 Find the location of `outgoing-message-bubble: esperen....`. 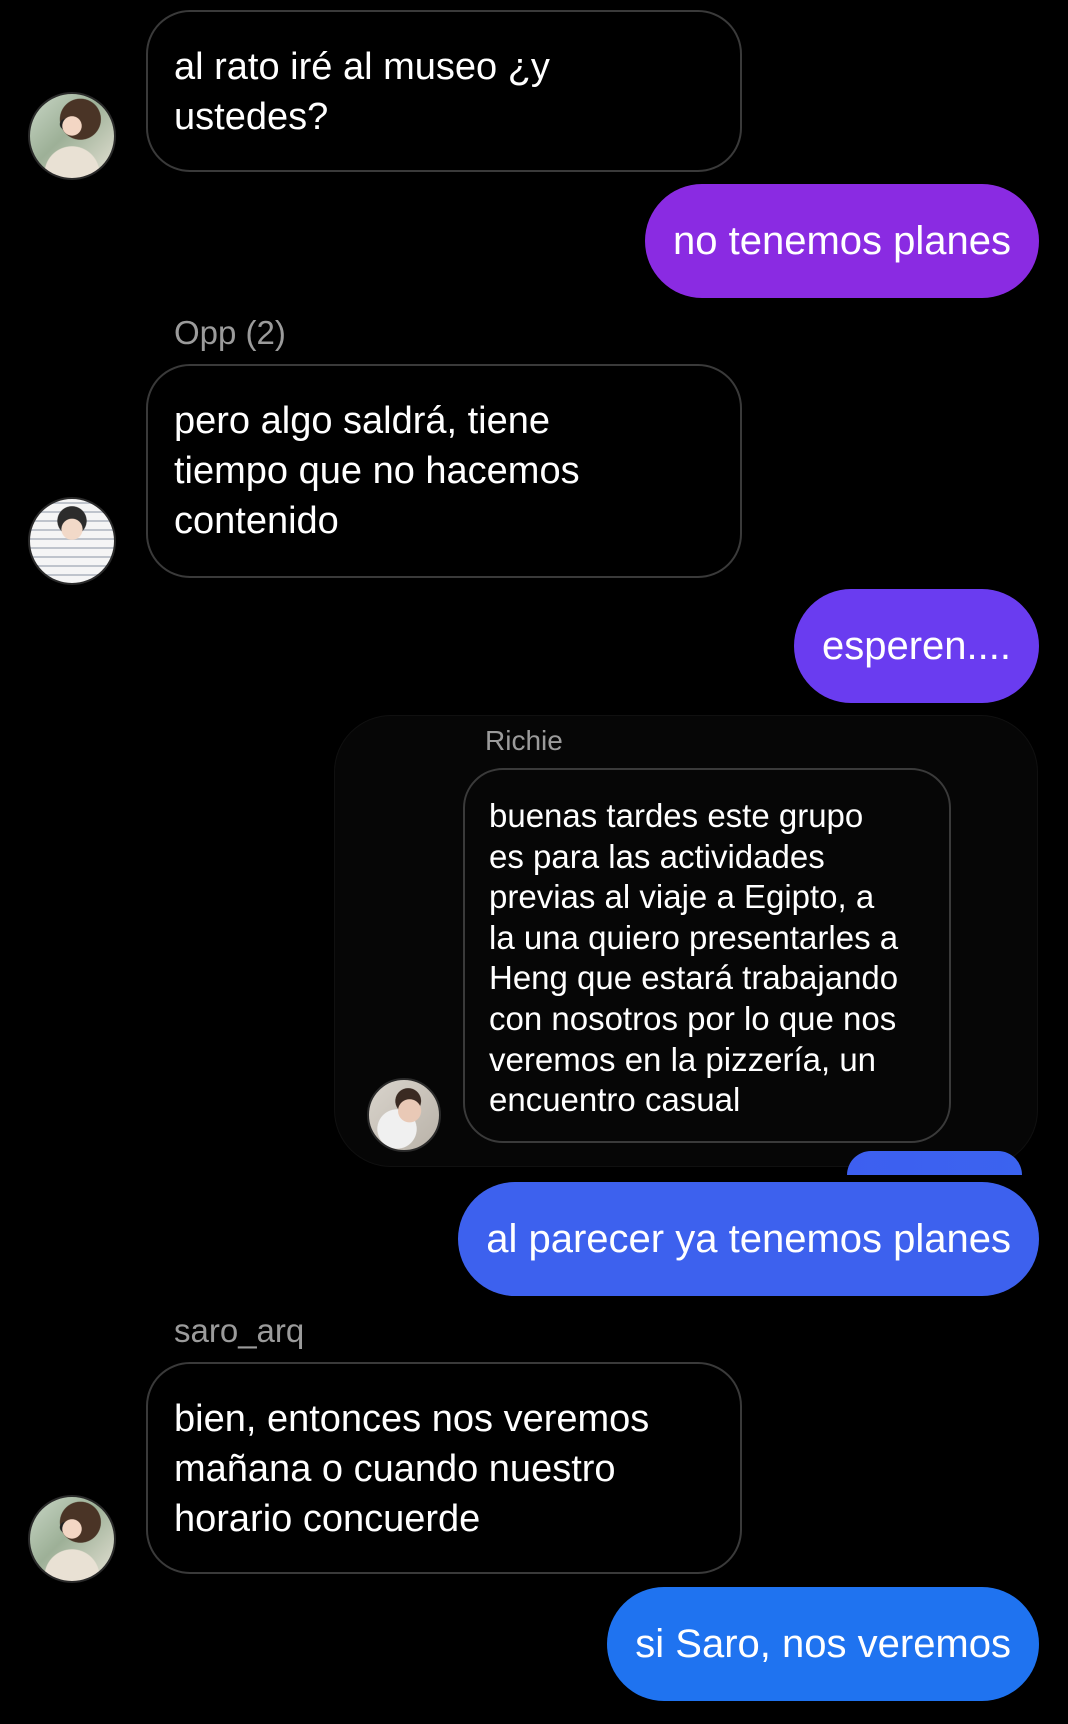

outgoing-message-bubble: esperen.... is located at coordinates (916, 646).